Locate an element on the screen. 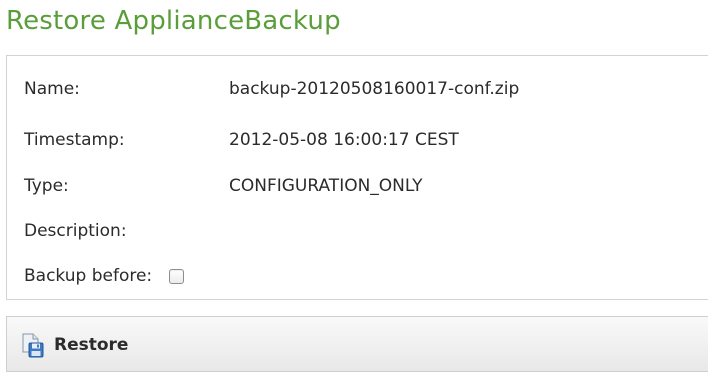 The width and height of the screenshot is (708, 375). restore-button: Restore is located at coordinates (73, 345).